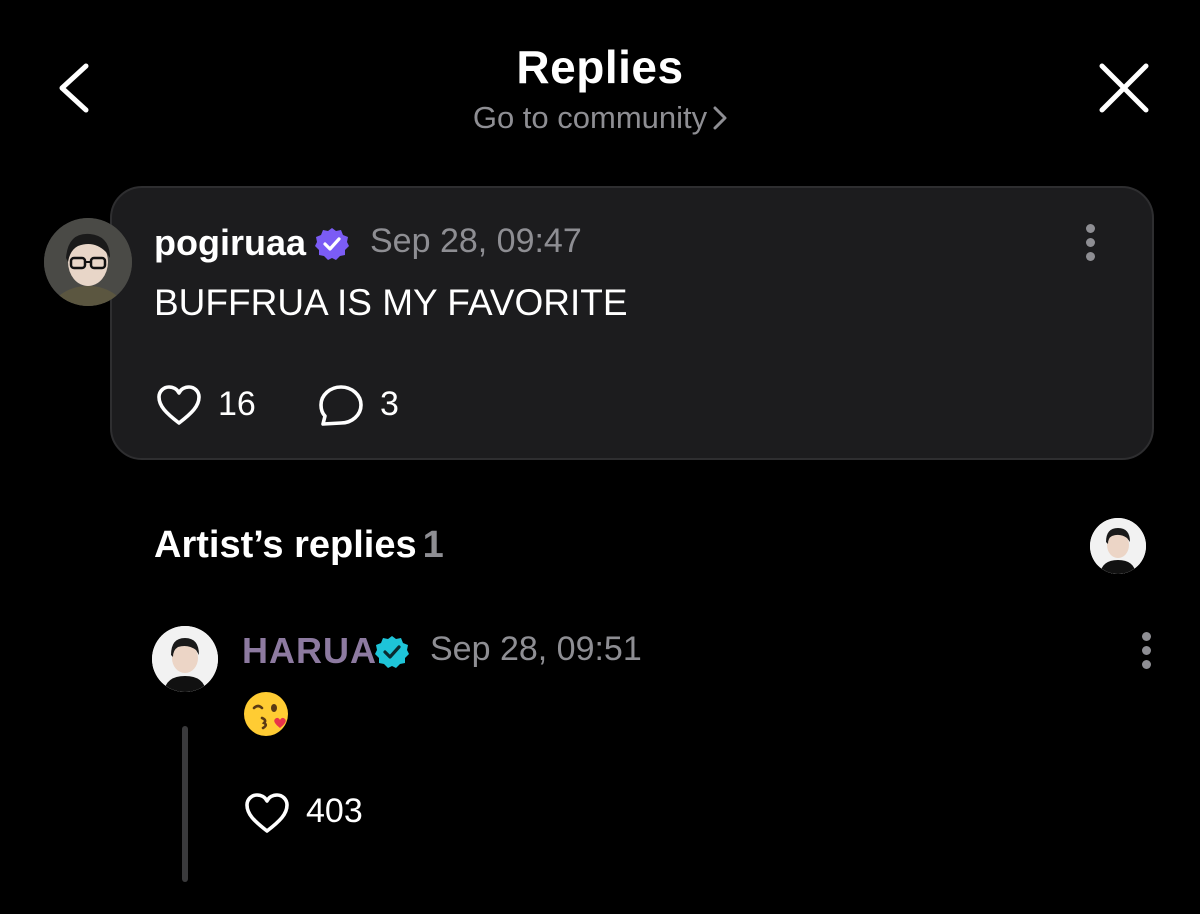 The width and height of the screenshot is (1200, 914). I want to click on reply-more-options-button, so click(1146, 654).